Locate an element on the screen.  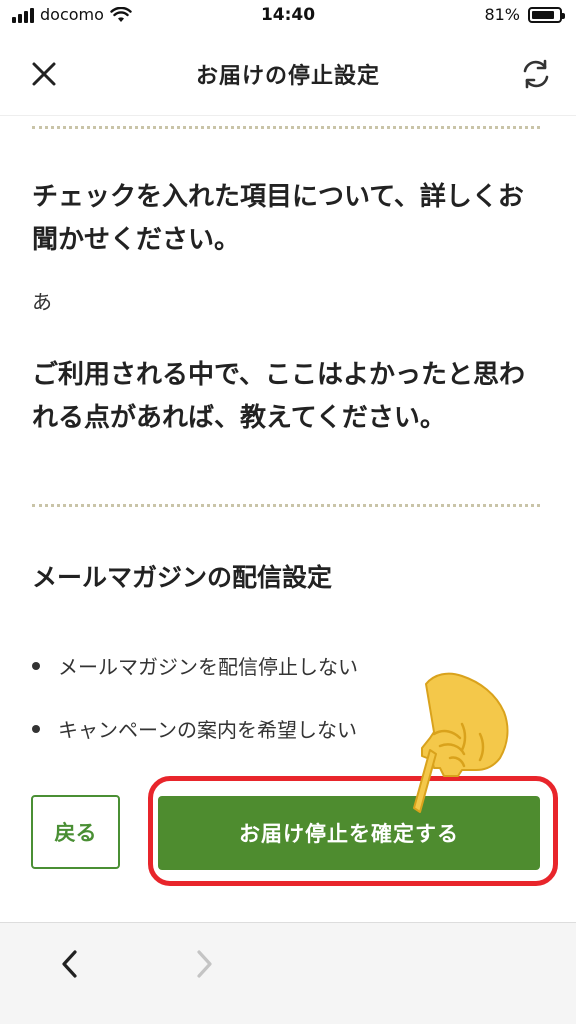
option-item: メールマガジンを配信停止しない is located at coordinates (195, 665).